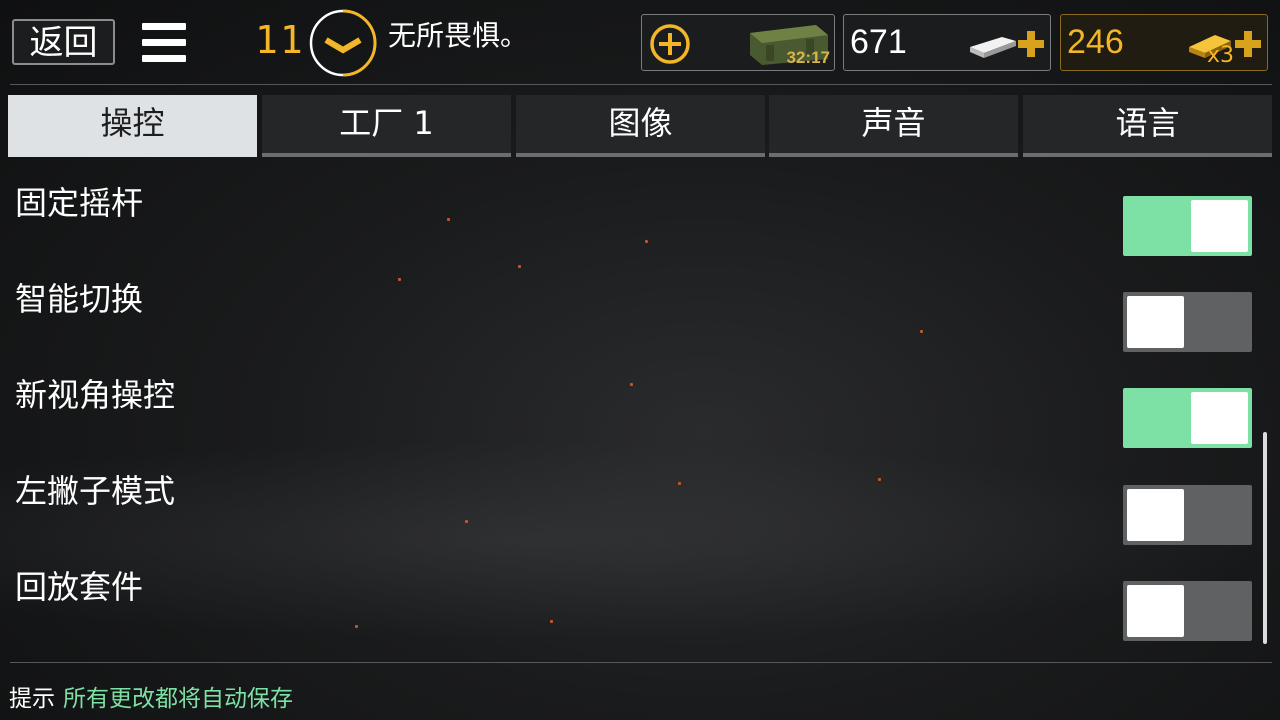  Describe the element at coordinates (32, 699) in the screenshot. I see `hint-key: 提示` at that location.